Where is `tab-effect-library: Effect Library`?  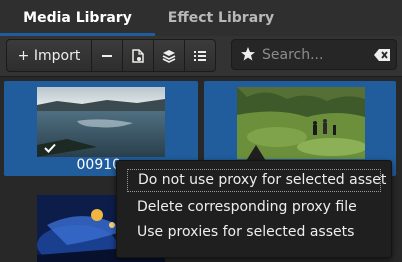 tab-effect-library: Effect Library is located at coordinates (221, 18).